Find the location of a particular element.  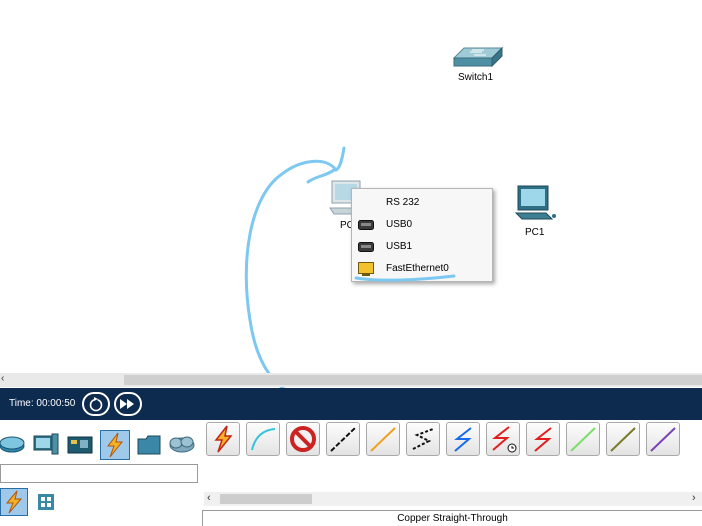

connection-usb-button is located at coordinates (663, 439).